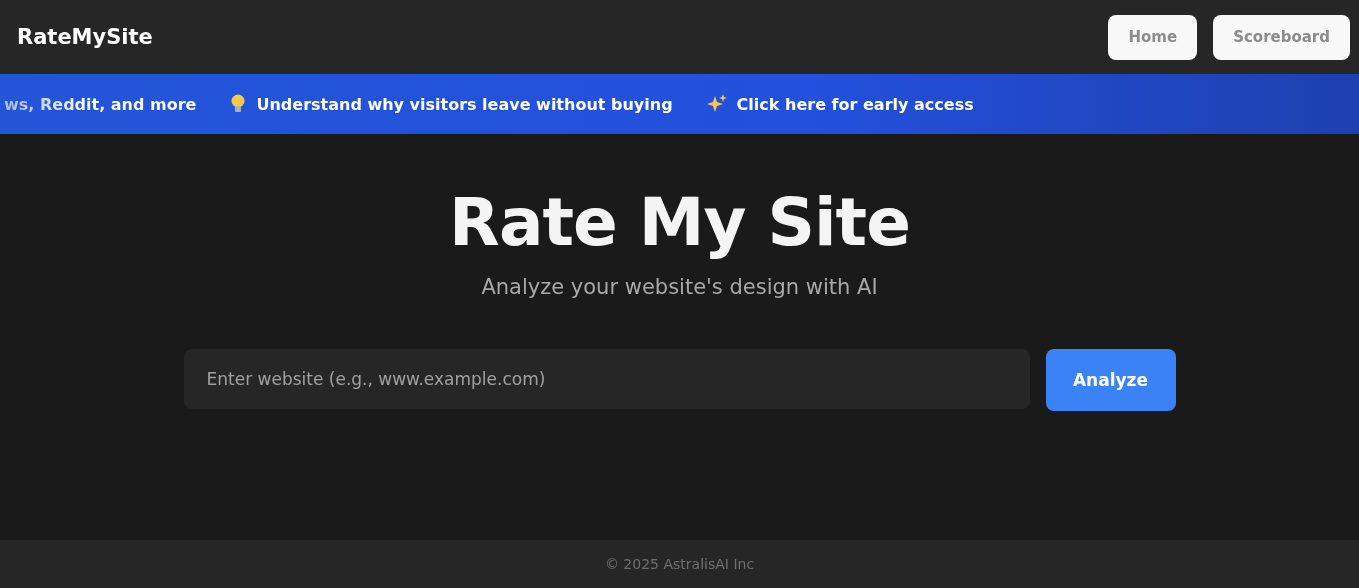 The height and width of the screenshot is (588, 1359). Describe the element at coordinates (1153, 37) in the screenshot. I see `nav-button: Home` at that location.